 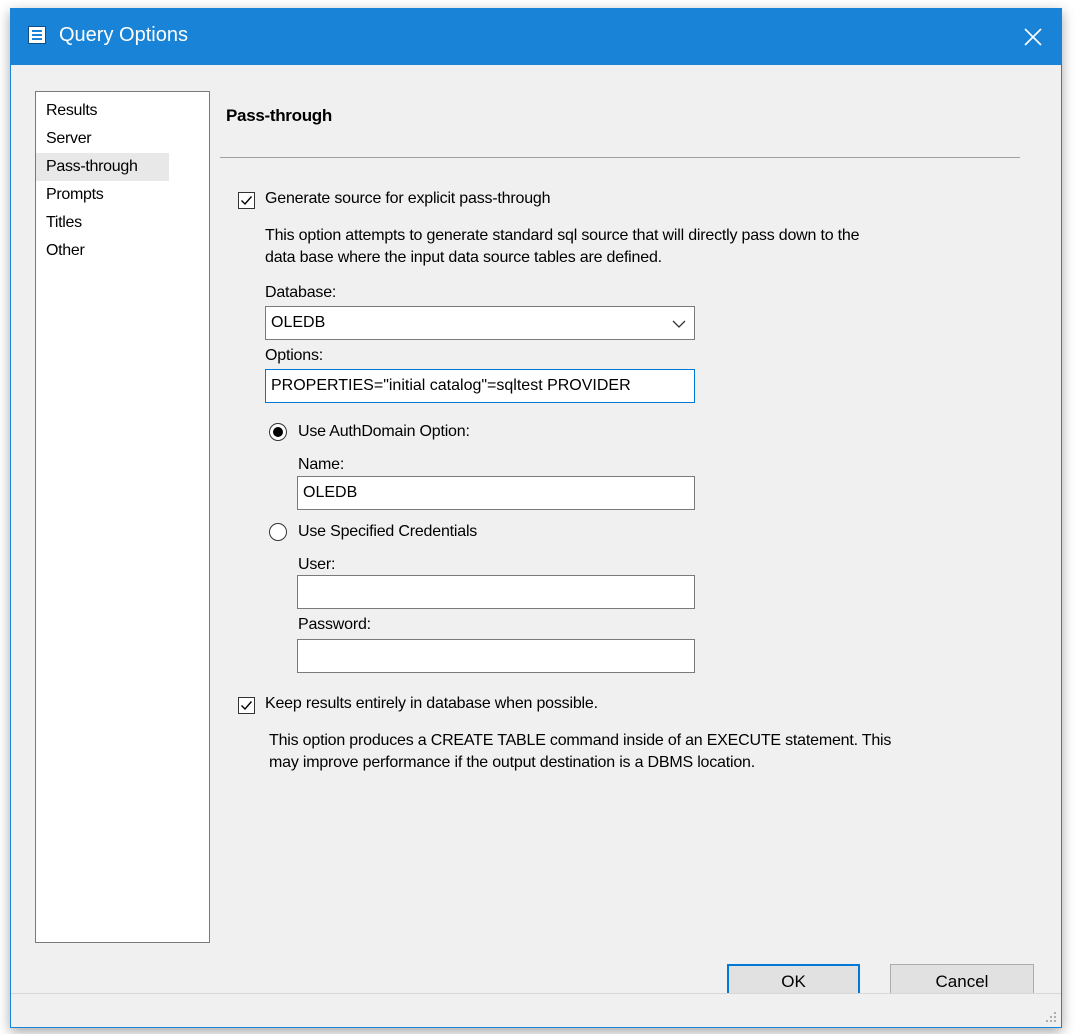 What do you see at coordinates (334, 624) in the screenshot?
I see `password-label: Password:` at bounding box center [334, 624].